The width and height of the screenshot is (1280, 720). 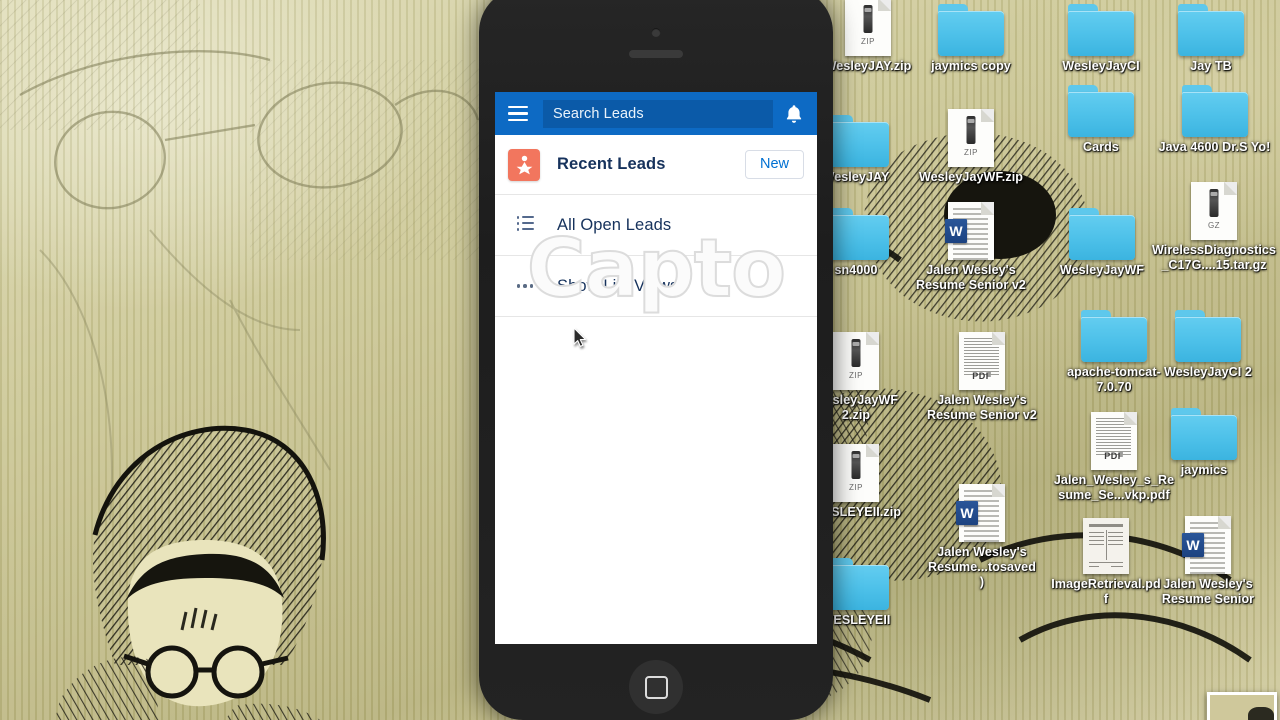 What do you see at coordinates (579, 337) in the screenshot?
I see `mouse-cursor` at bounding box center [579, 337].